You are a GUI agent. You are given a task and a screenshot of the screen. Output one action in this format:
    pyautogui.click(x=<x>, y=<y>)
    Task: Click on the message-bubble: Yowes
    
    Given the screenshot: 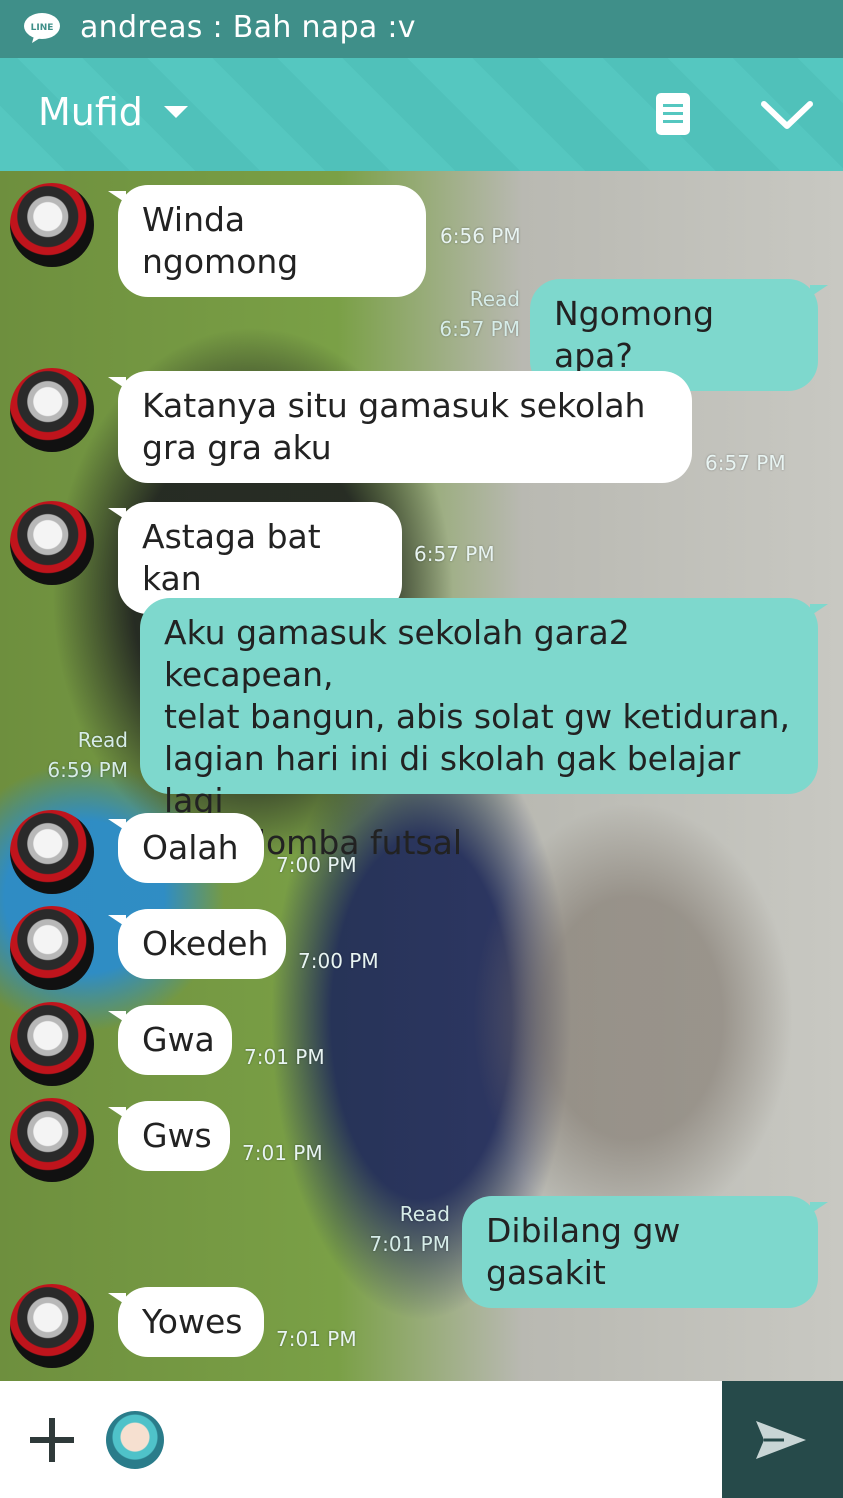 What is the action you would take?
    pyautogui.click(x=186, y=1322)
    